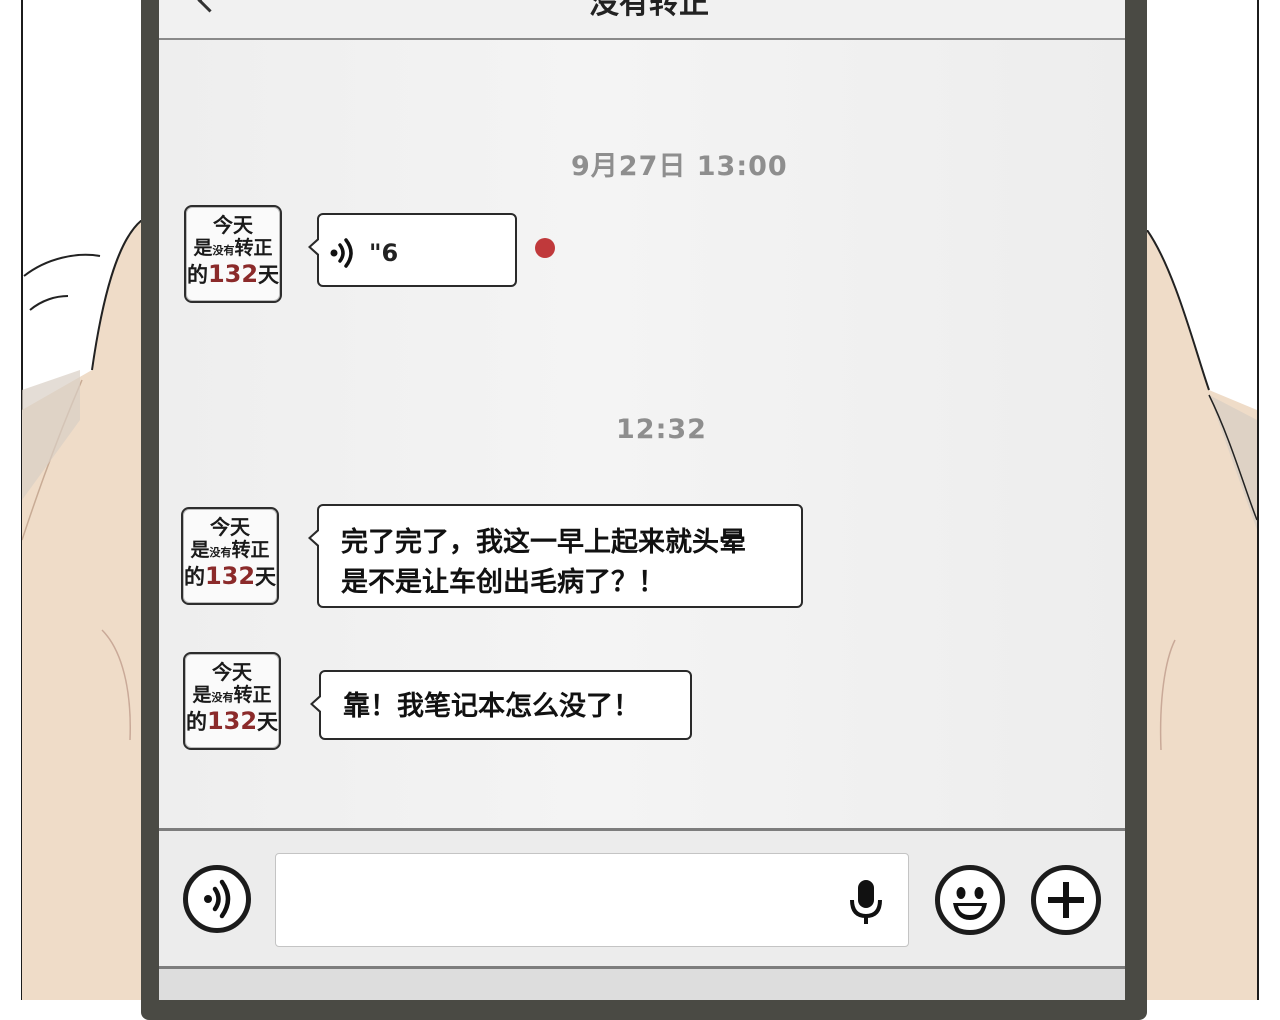 This screenshot has width=1280, height=1020. I want to click on plus-button, so click(1066, 900).